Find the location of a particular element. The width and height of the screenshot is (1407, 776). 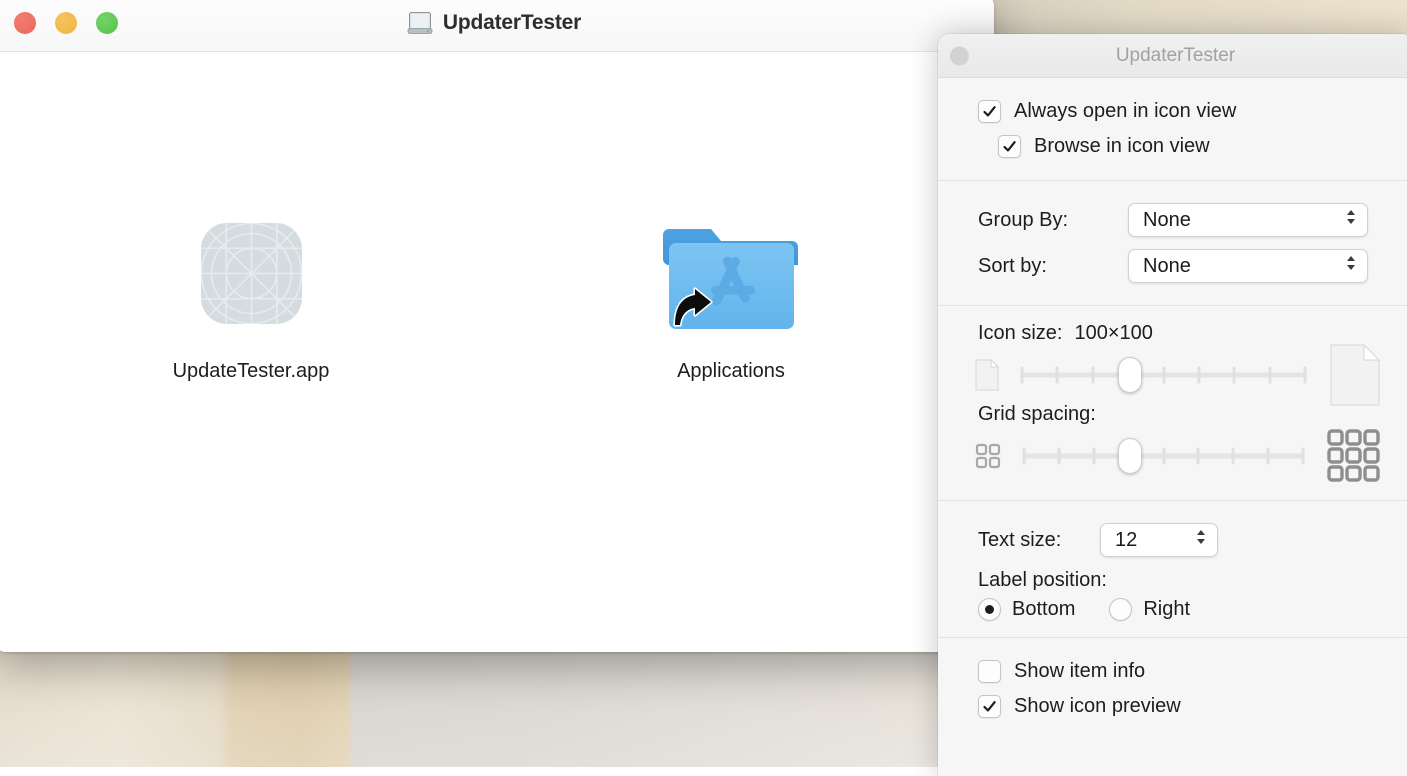

file-label: UpdateTester.app is located at coordinates (251, 371).